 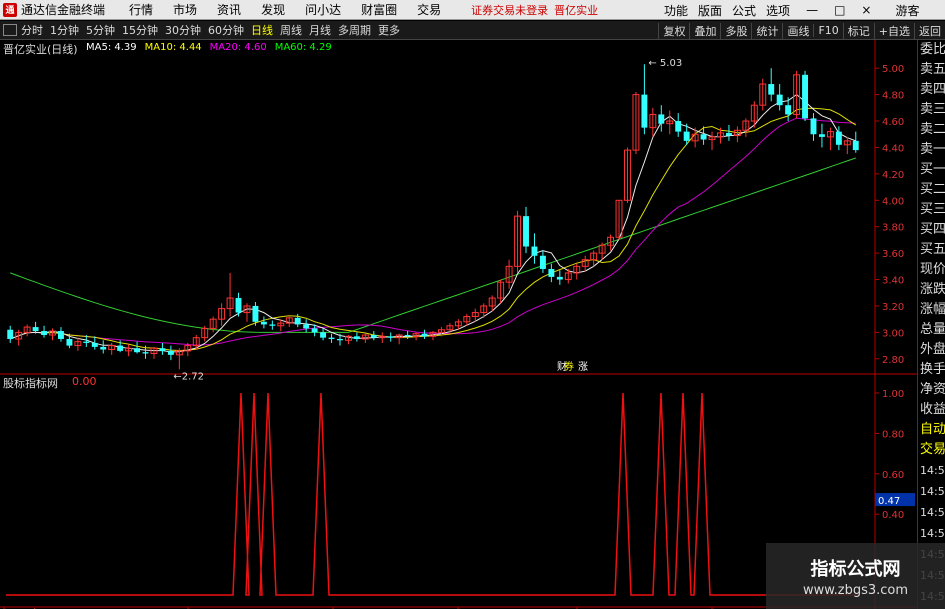 What do you see at coordinates (931, 310) in the screenshot?
I see `side-item: 涨幅` at bounding box center [931, 310].